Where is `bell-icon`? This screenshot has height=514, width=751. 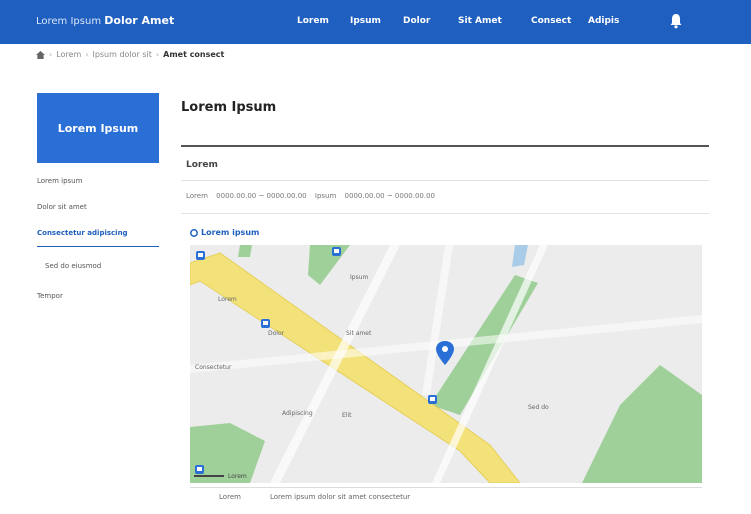 bell-icon is located at coordinates (676, 21).